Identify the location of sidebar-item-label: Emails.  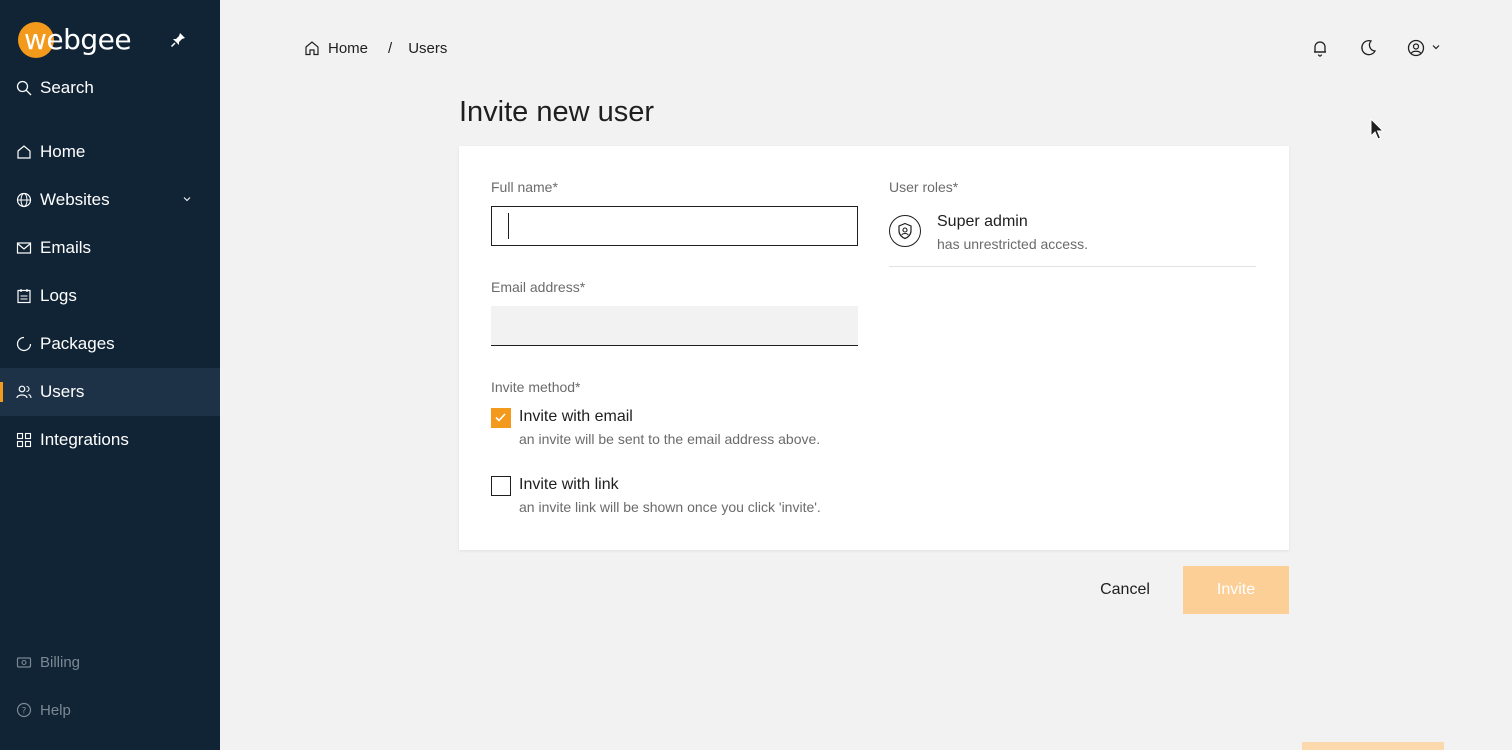
(66, 247).